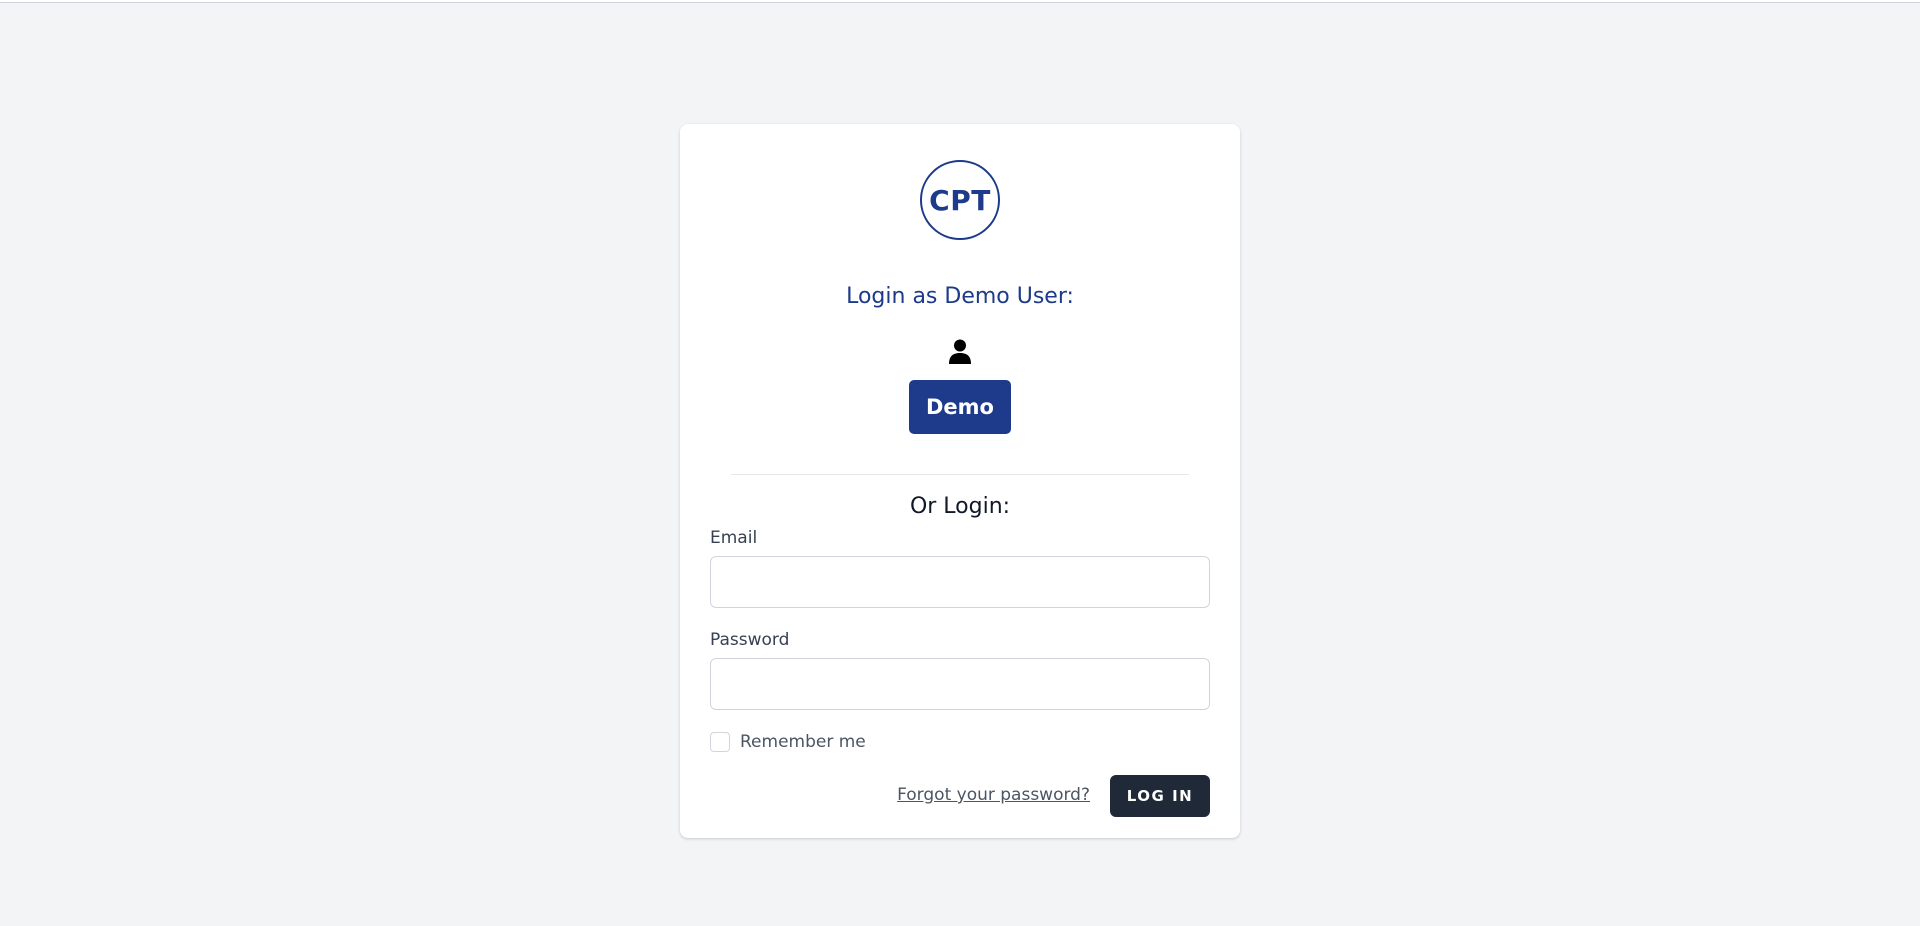 This screenshot has height=926, width=1920. I want to click on forgot-password-link: Forgot your password?, so click(993, 795).